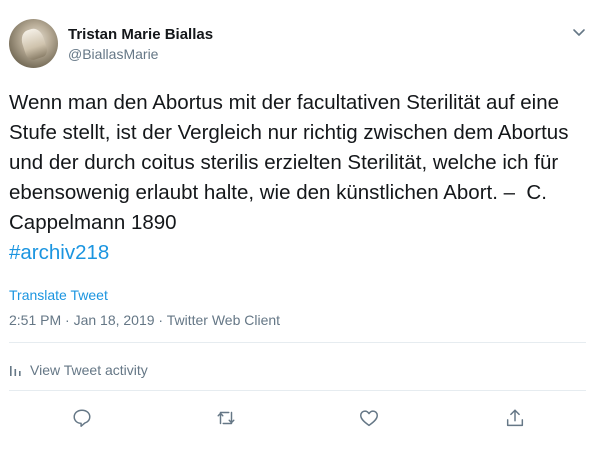 This screenshot has width=596, height=450. What do you see at coordinates (579, 32) in the screenshot?
I see `chevron-down-icon` at bounding box center [579, 32].